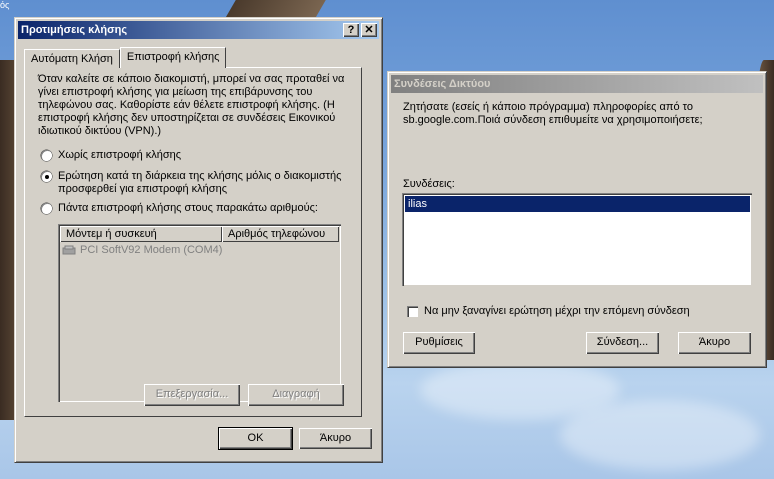 This screenshot has height=479, width=774. What do you see at coordinates (577, 204) in the screenshot?
I see `list-item: ilias` at bounding box center [577, 204].